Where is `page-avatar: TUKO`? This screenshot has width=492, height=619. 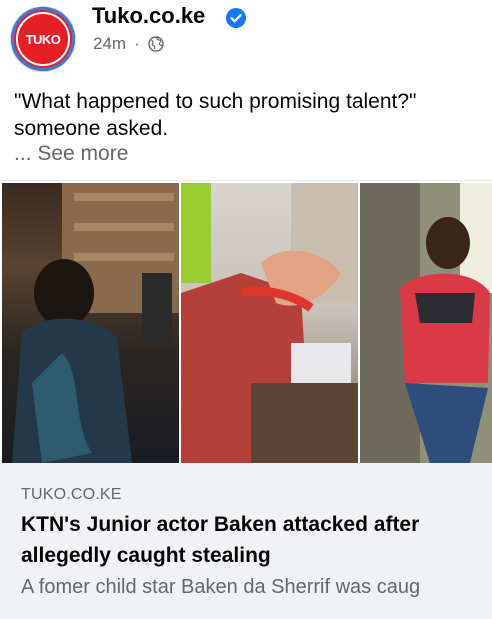
page-avatar: TUKO is located at coordinates (43, 39).